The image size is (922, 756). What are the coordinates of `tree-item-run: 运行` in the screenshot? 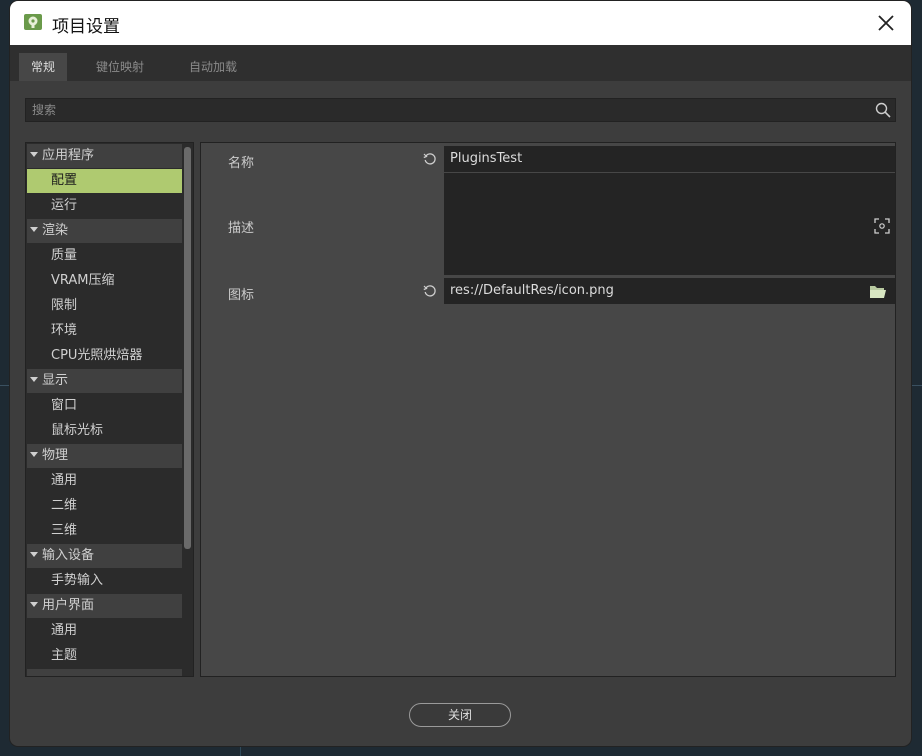 It's located at (104, 206).